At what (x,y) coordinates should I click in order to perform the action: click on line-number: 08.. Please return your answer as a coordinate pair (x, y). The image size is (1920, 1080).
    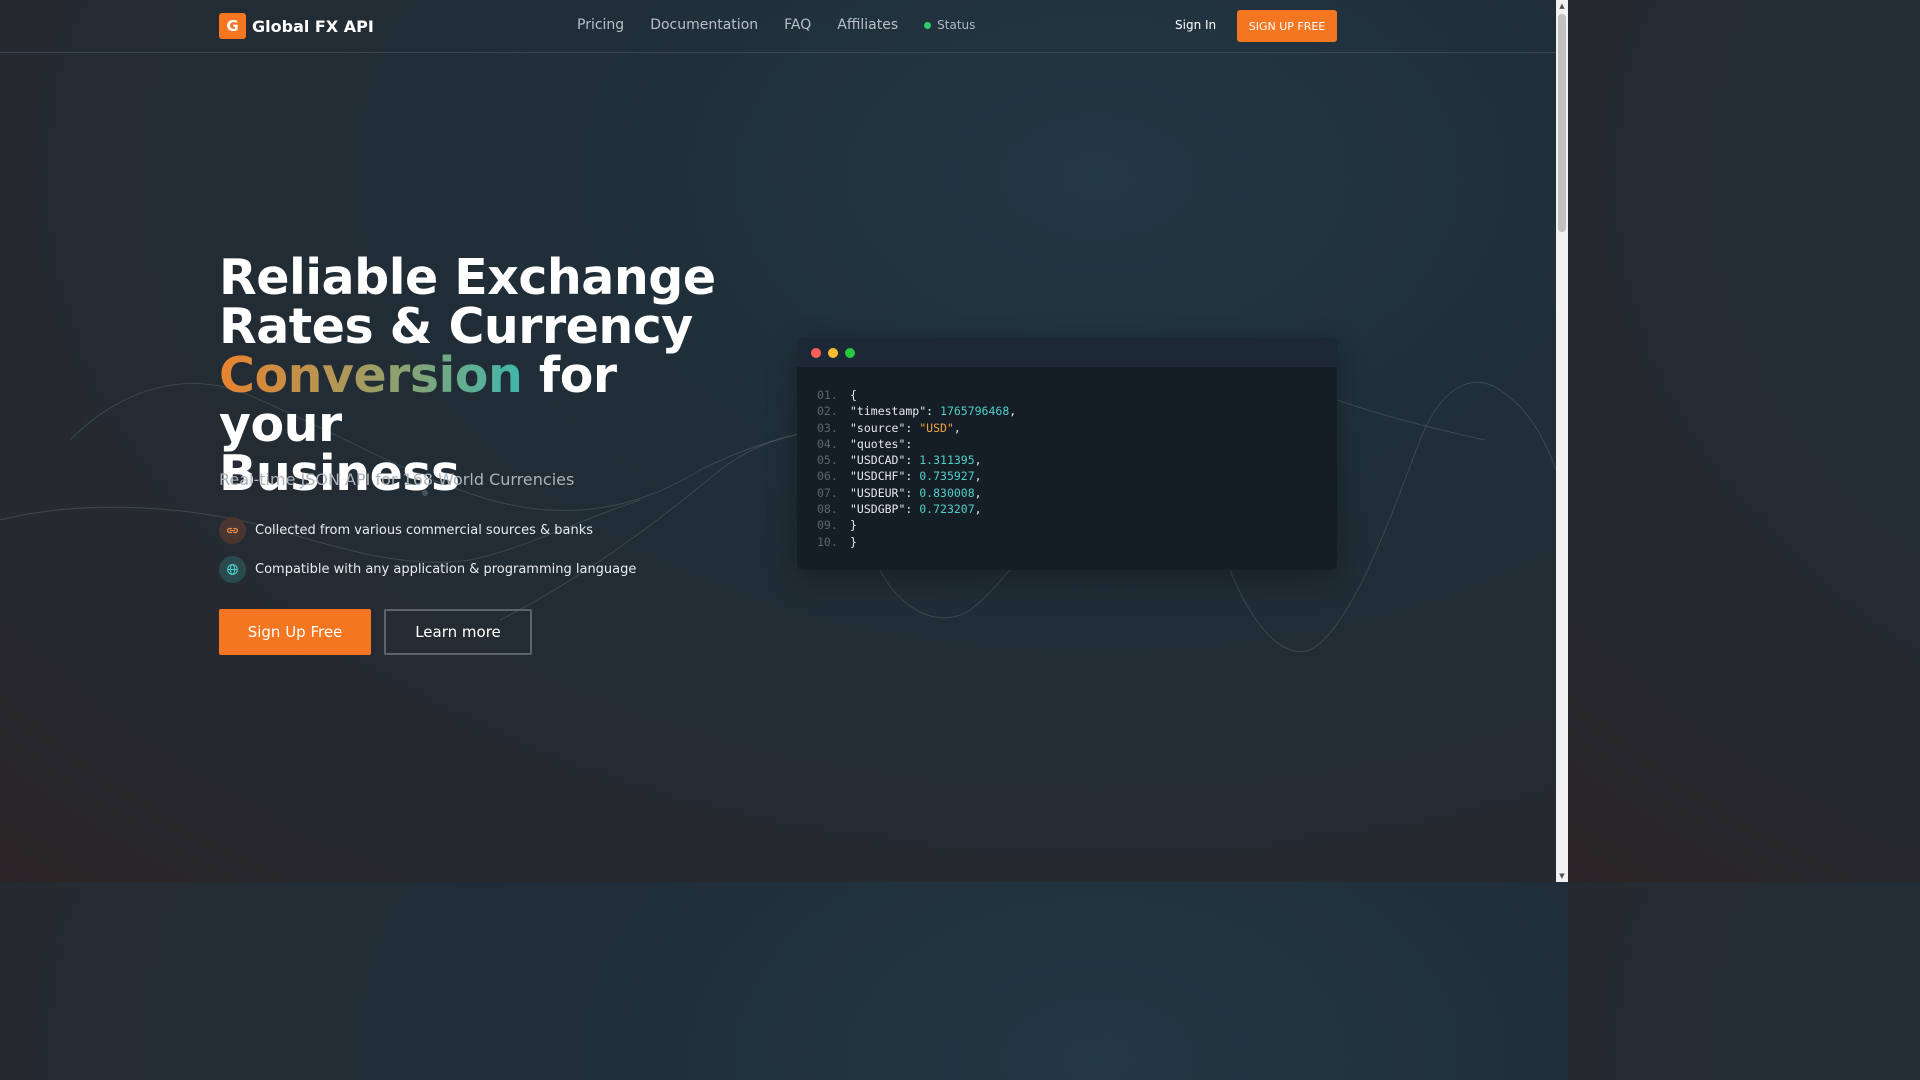
    Looking at the image, I should click on (827, 509).